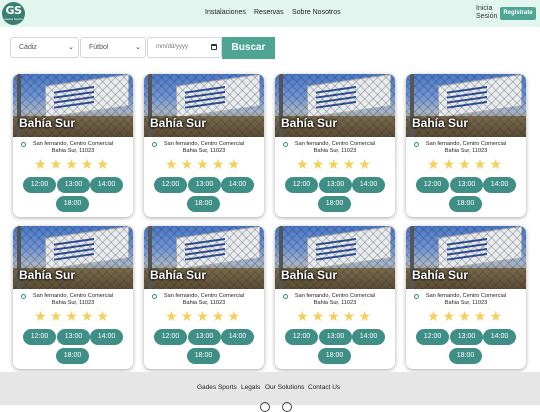 Image resolution: width=540 pixels, height=412 pixels. Describe the element at coordinates (284, 387) in the screenshot. I see `footer-link-our-solutions: Our Solutions` at that location.